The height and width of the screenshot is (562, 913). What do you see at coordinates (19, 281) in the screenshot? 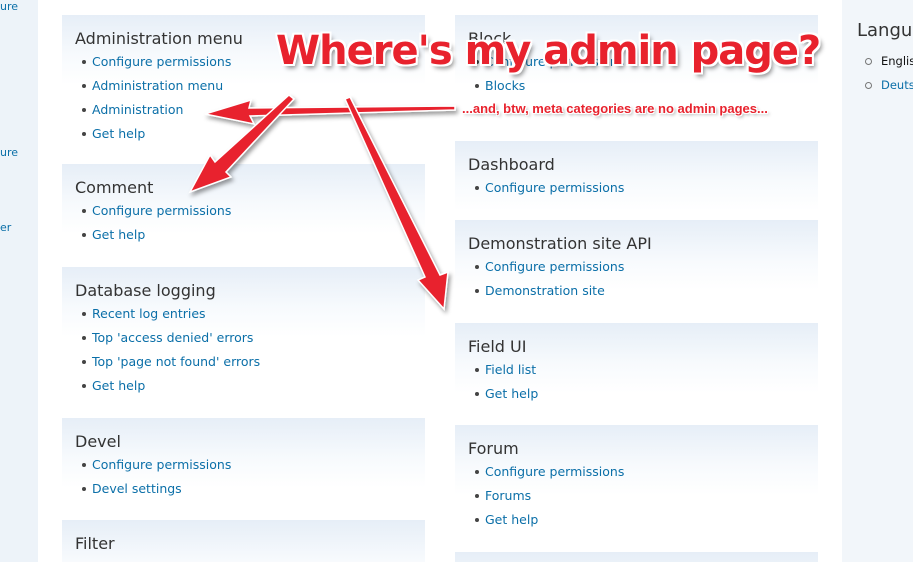
I see `left-sidebar-strip: ure ure er` at bounding box center [19, 281].